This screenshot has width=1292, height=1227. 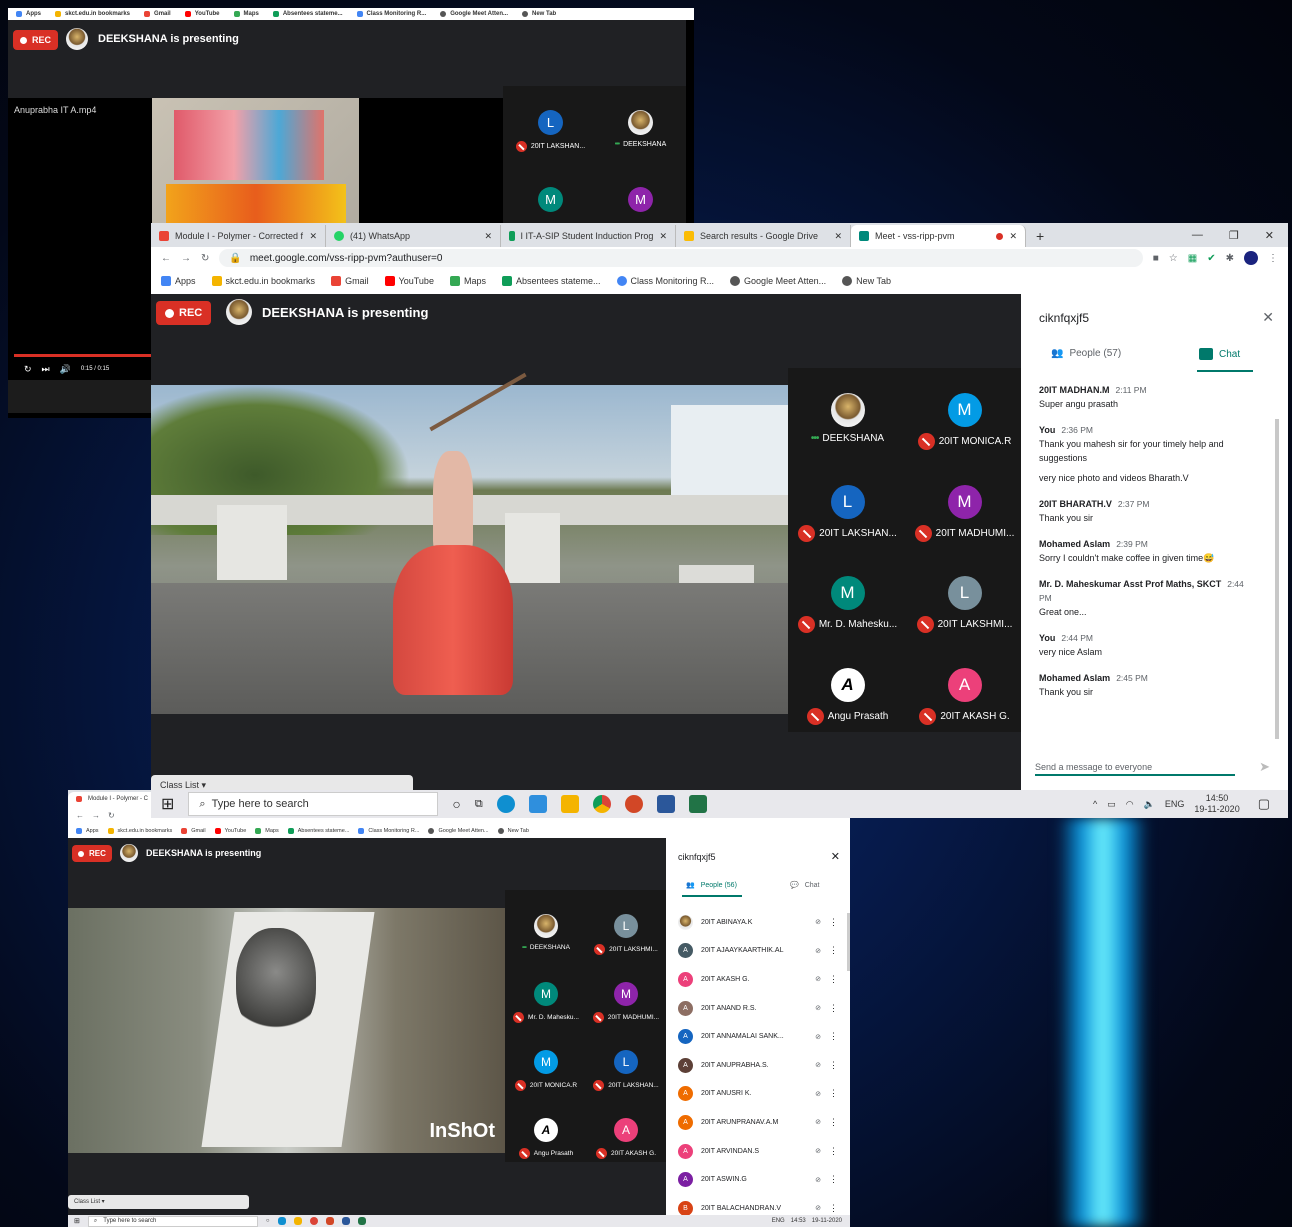 I want to click on video-progress-bar, so click(x=84, y=355).